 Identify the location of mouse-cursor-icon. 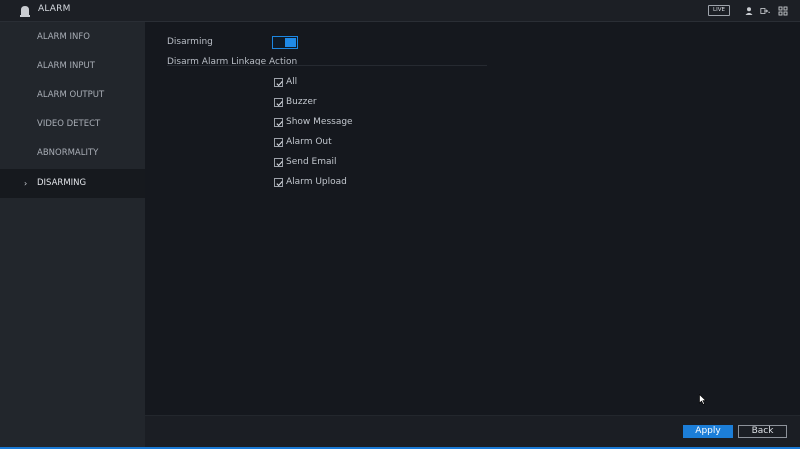
(703, 399).